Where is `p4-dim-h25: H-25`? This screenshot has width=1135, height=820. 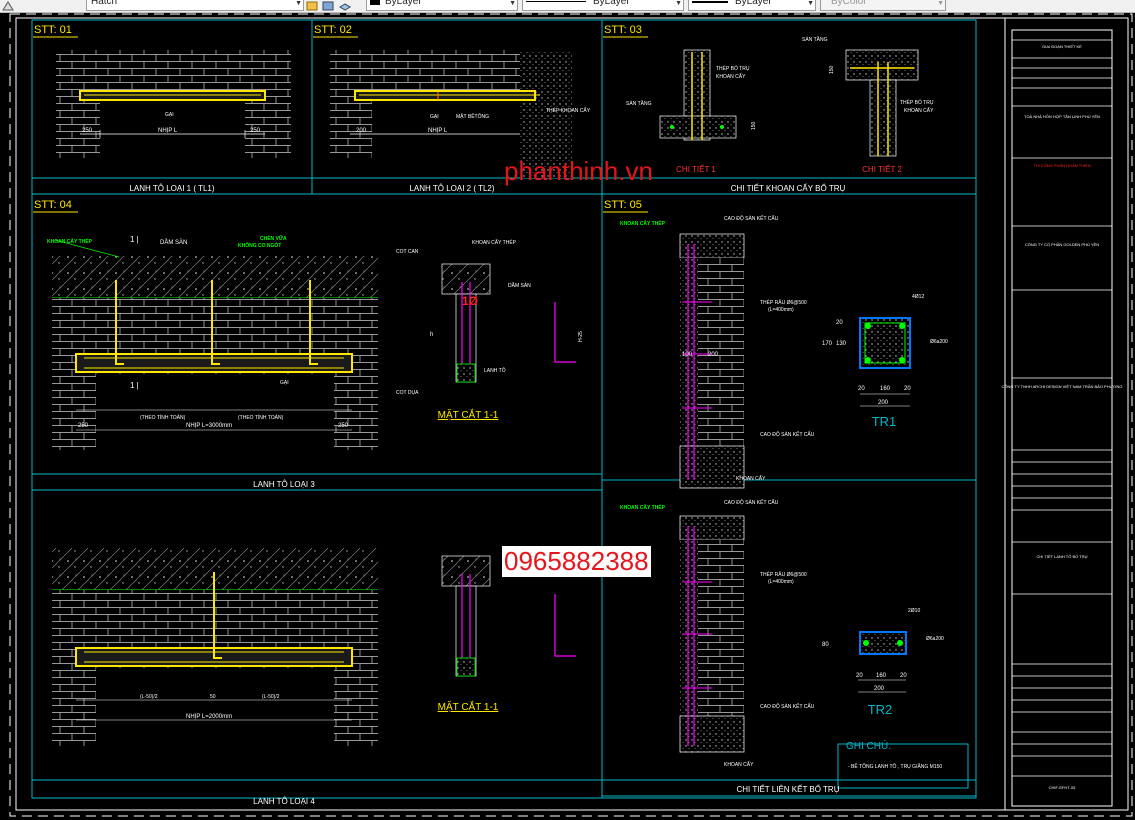
p4-dim-h25: H-25 is located at coordinates (581, 336).